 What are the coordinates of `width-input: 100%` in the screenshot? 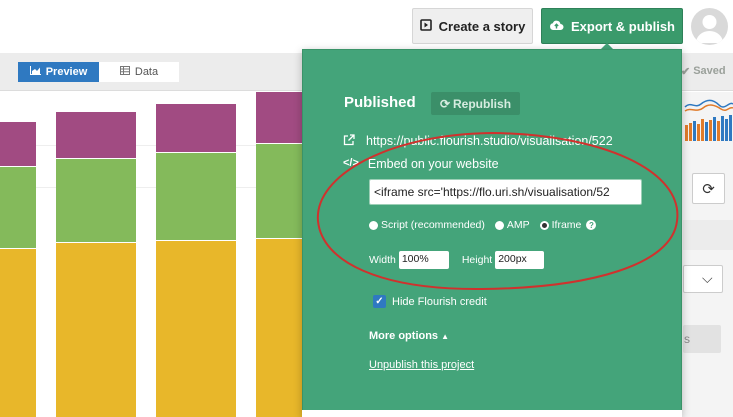 It's located at (423, 260).